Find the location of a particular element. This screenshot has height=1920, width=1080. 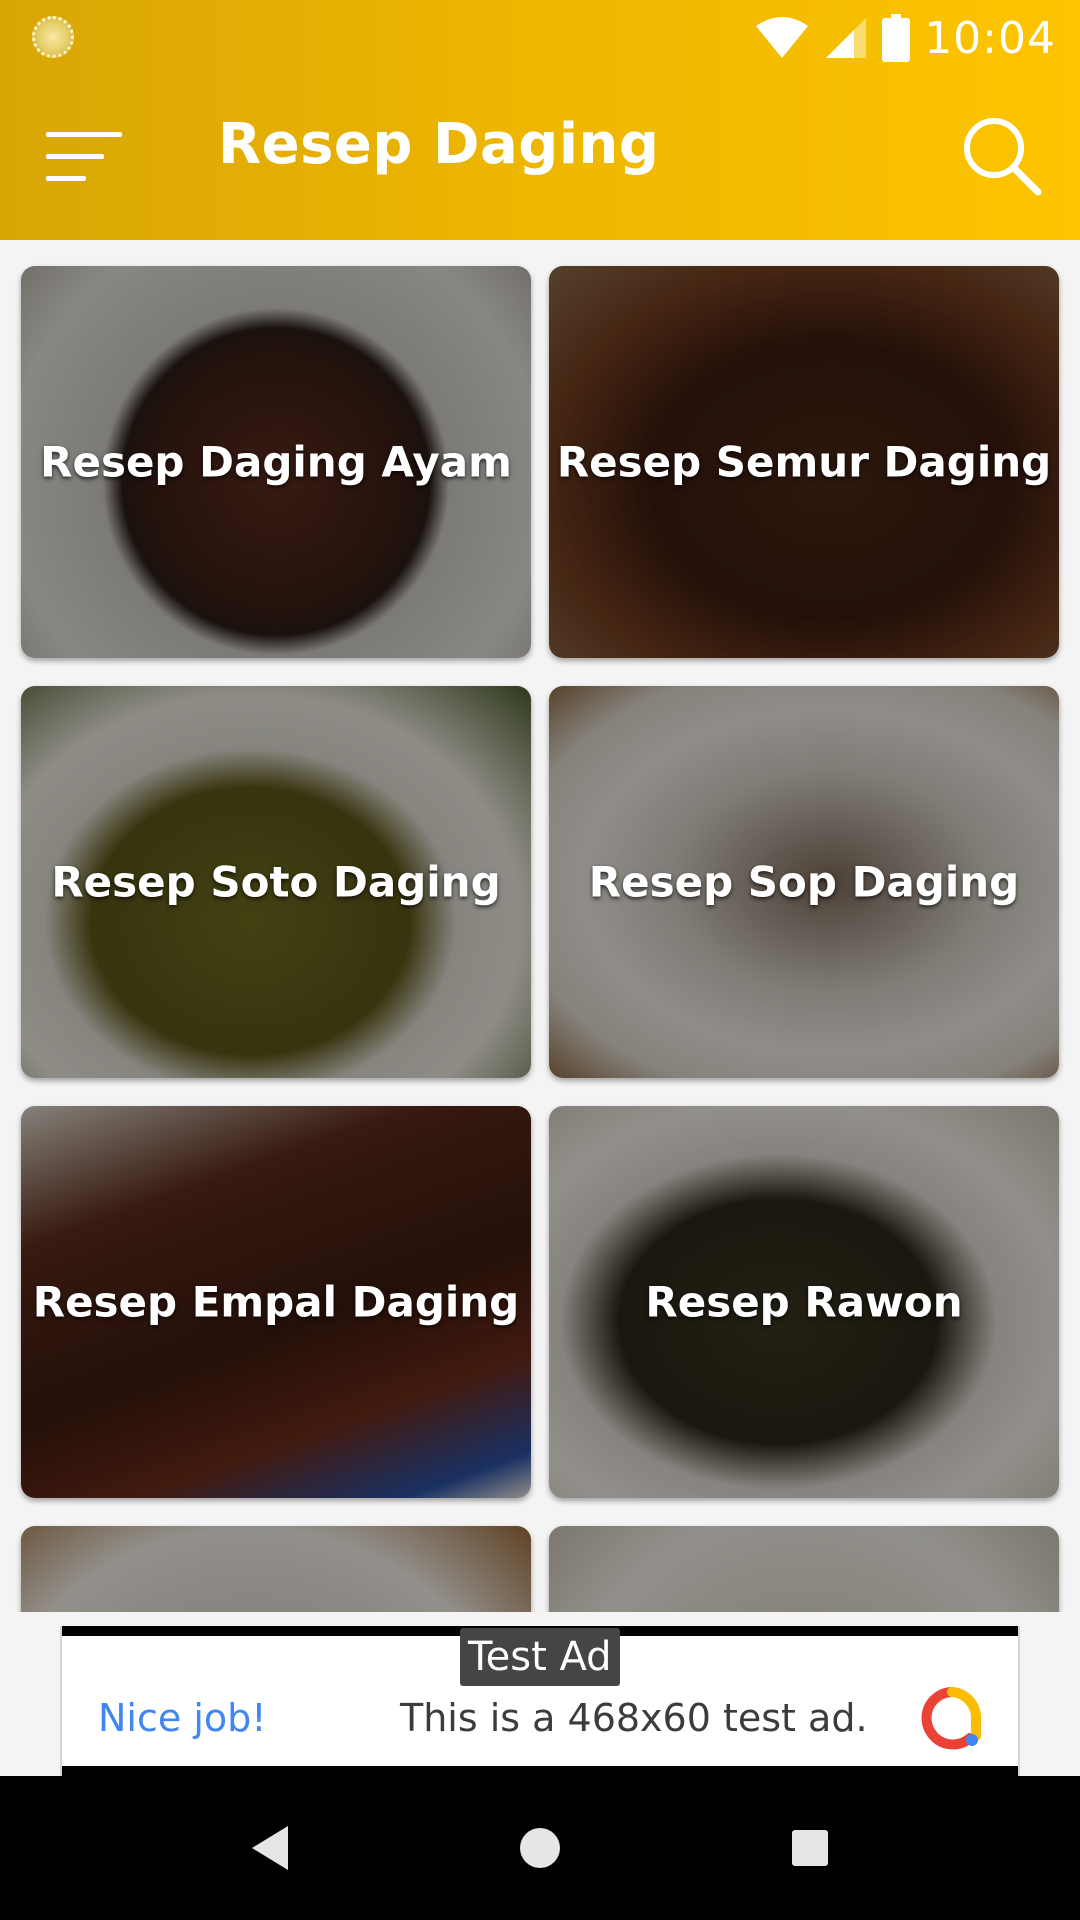

status-icons: 10:04 is located at coordinates (905, 38).